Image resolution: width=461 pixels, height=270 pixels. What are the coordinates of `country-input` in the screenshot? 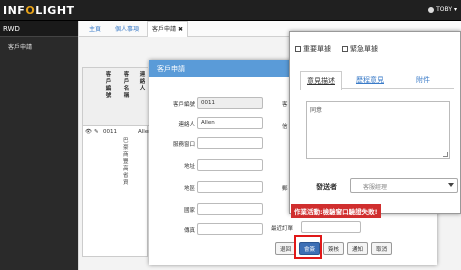 It's located at (230, 209).